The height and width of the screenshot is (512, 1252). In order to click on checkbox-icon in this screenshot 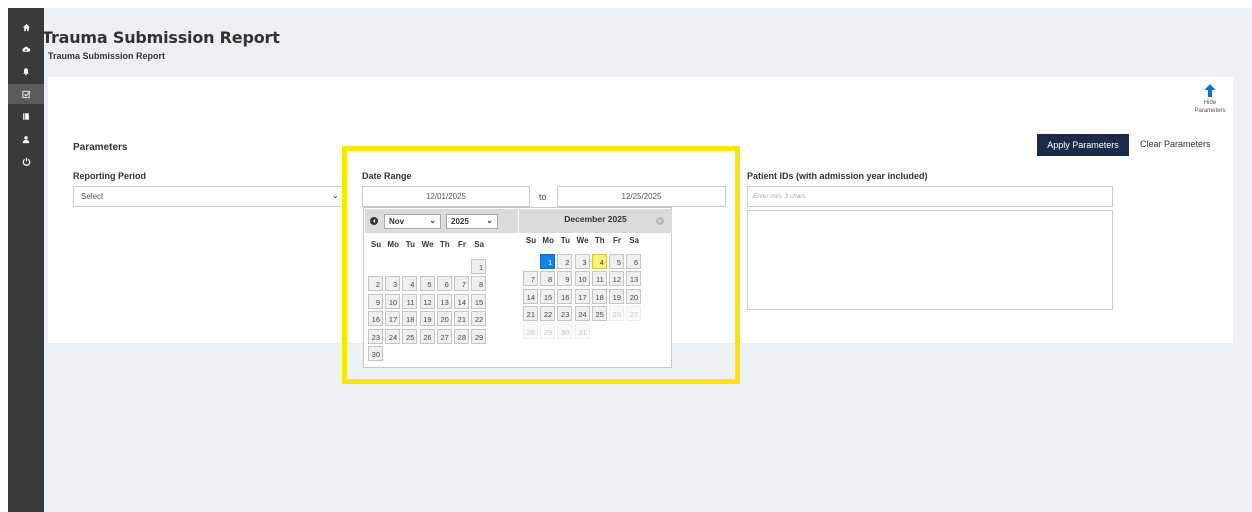, I will do `click(26, 94)`.